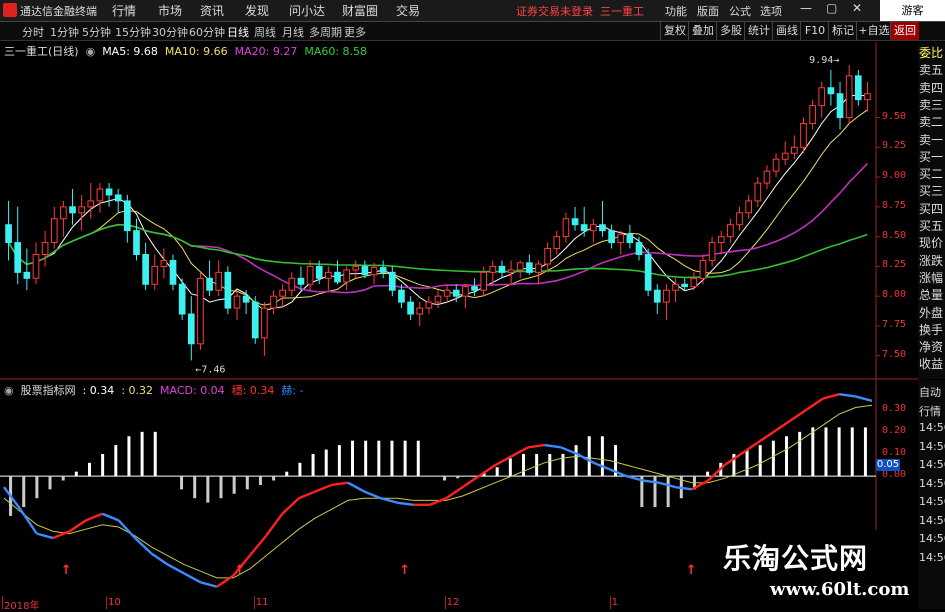 The height and width of the screenshot is (612, 945). What do you see at coordinates (894, 205) in the screenshot?
I see `y-tick-label: 8.75` at bounding box center [894, 205].